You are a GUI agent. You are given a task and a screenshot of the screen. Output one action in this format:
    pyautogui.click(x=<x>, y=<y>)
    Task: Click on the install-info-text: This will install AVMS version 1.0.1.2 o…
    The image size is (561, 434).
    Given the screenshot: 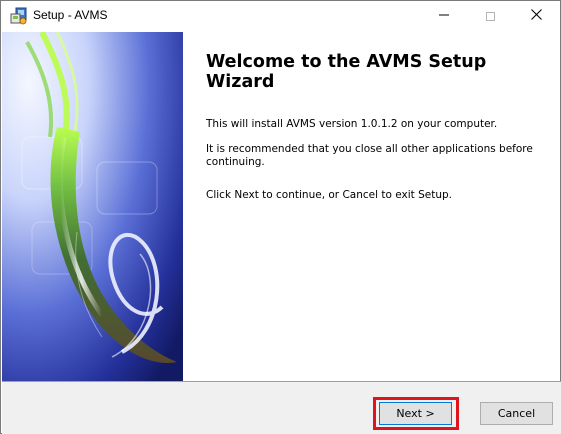 What is the action you would take?
    pyautogui.click(x=352, y=124)
    